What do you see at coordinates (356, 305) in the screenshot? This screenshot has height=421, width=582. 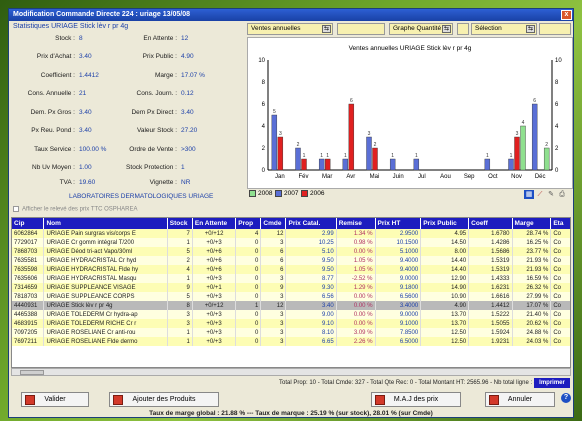 I see `table-cell: 0.00 %` at bounding box center [356, 305].